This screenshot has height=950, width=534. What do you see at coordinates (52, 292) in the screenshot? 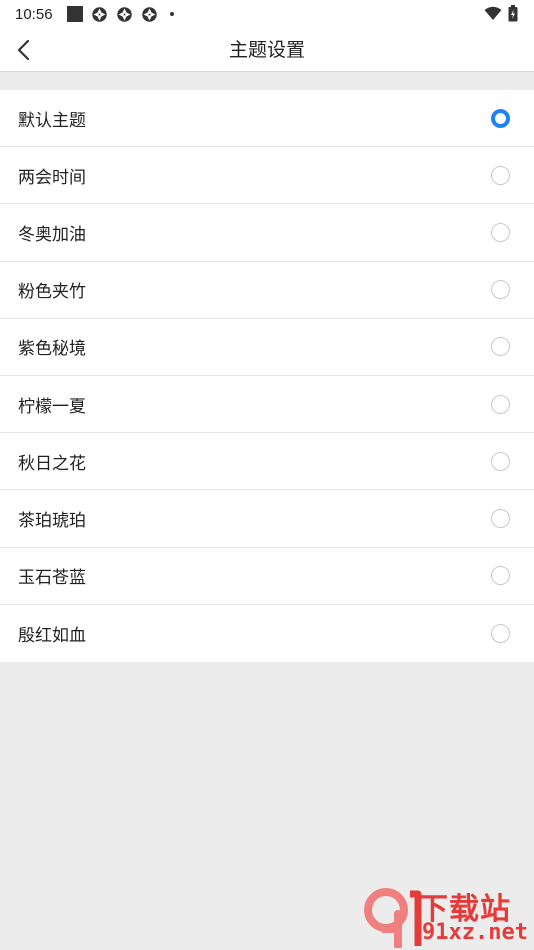
I see `theme-option-label: 粉色夹竹` at bounding box center [52, 292].